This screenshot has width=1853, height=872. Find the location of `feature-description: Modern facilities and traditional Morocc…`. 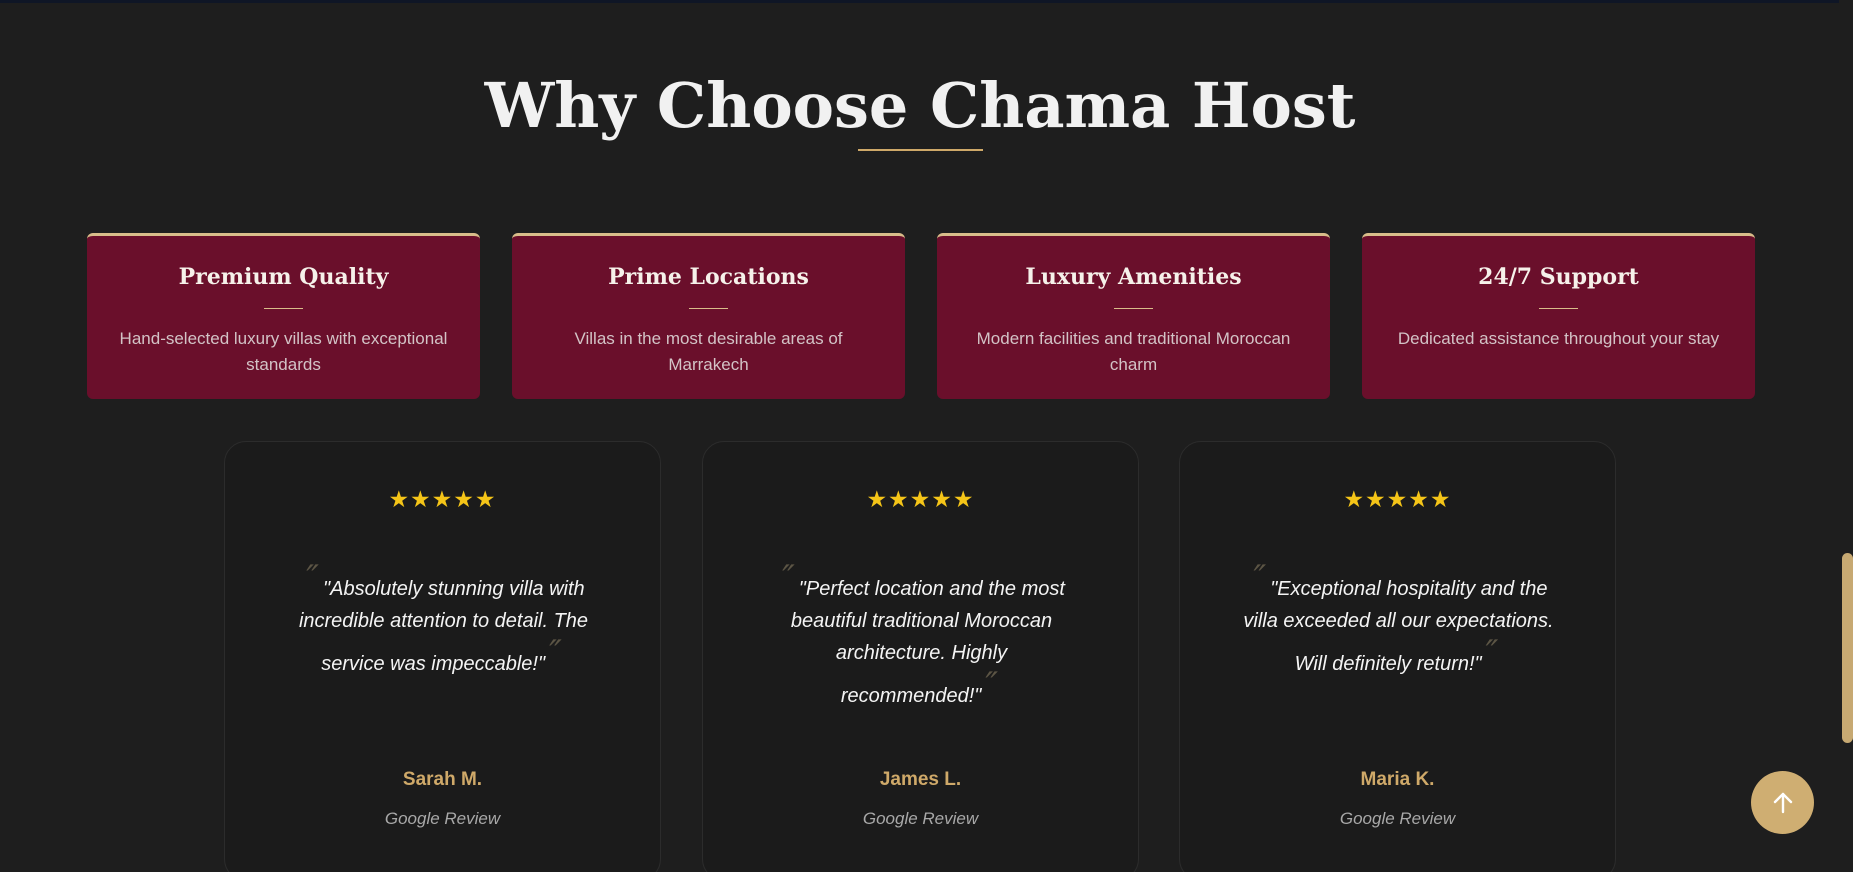

feature-description: Modern facilities and traditional Morocc… is located at coordinates (1133, 351).